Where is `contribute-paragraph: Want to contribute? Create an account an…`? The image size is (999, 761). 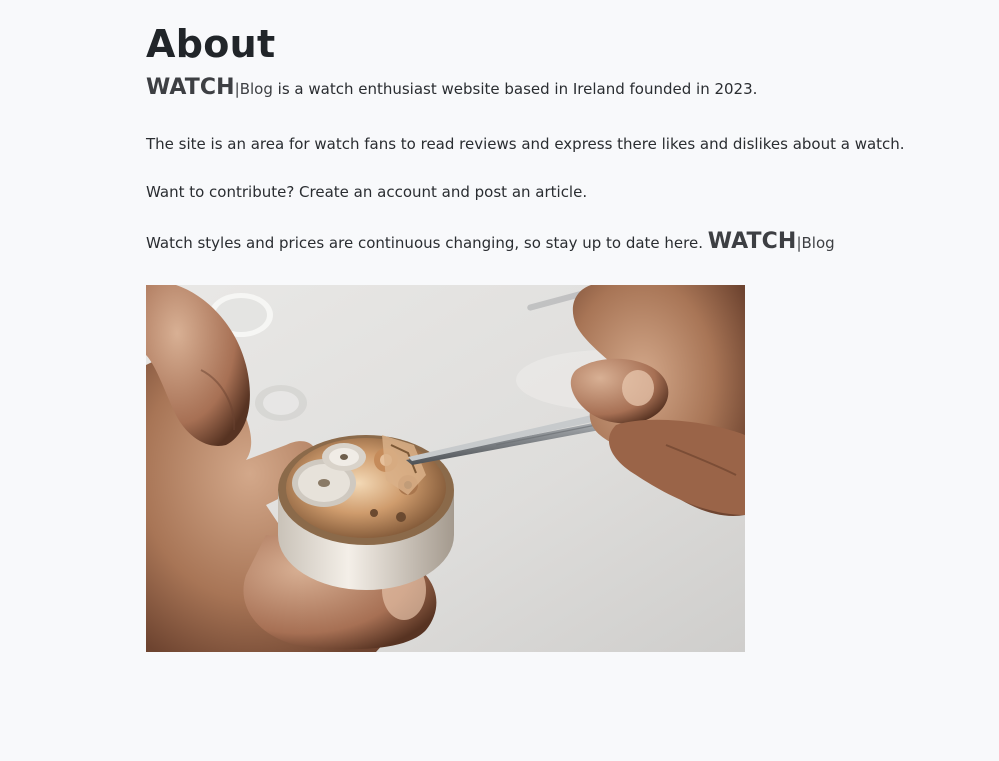 contribute-paragraph: Want to contribute? Create an account an… is located at coordinates (367, 192).